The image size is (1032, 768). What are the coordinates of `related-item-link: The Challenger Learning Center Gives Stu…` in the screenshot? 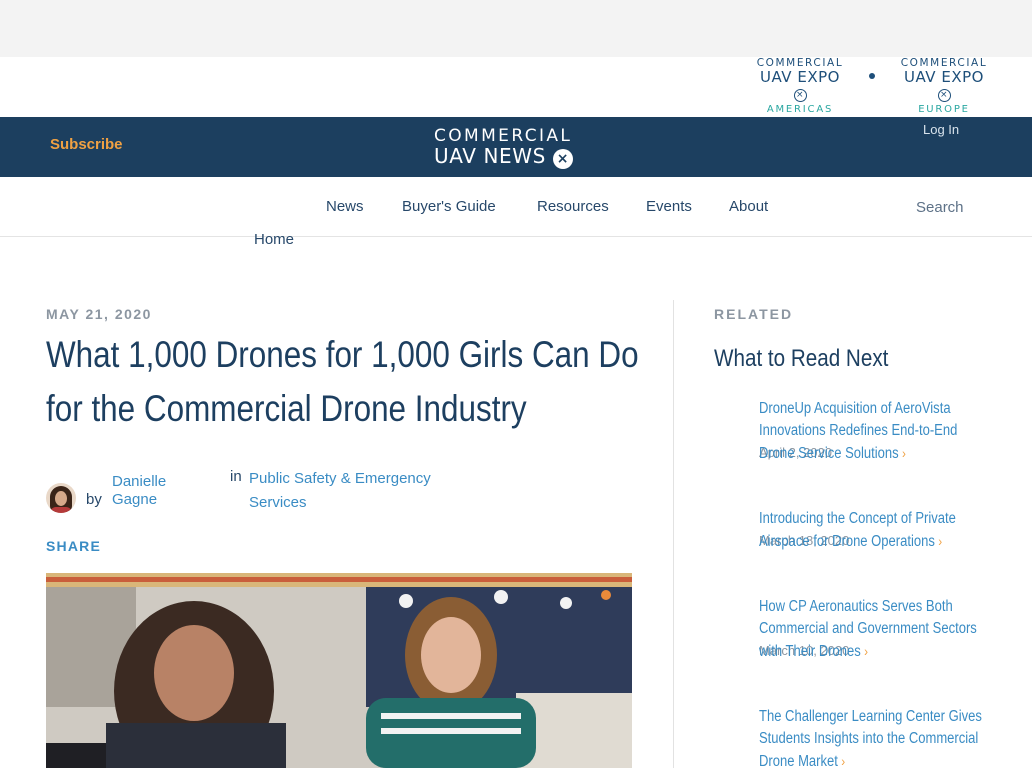 It's located at (876, 737).